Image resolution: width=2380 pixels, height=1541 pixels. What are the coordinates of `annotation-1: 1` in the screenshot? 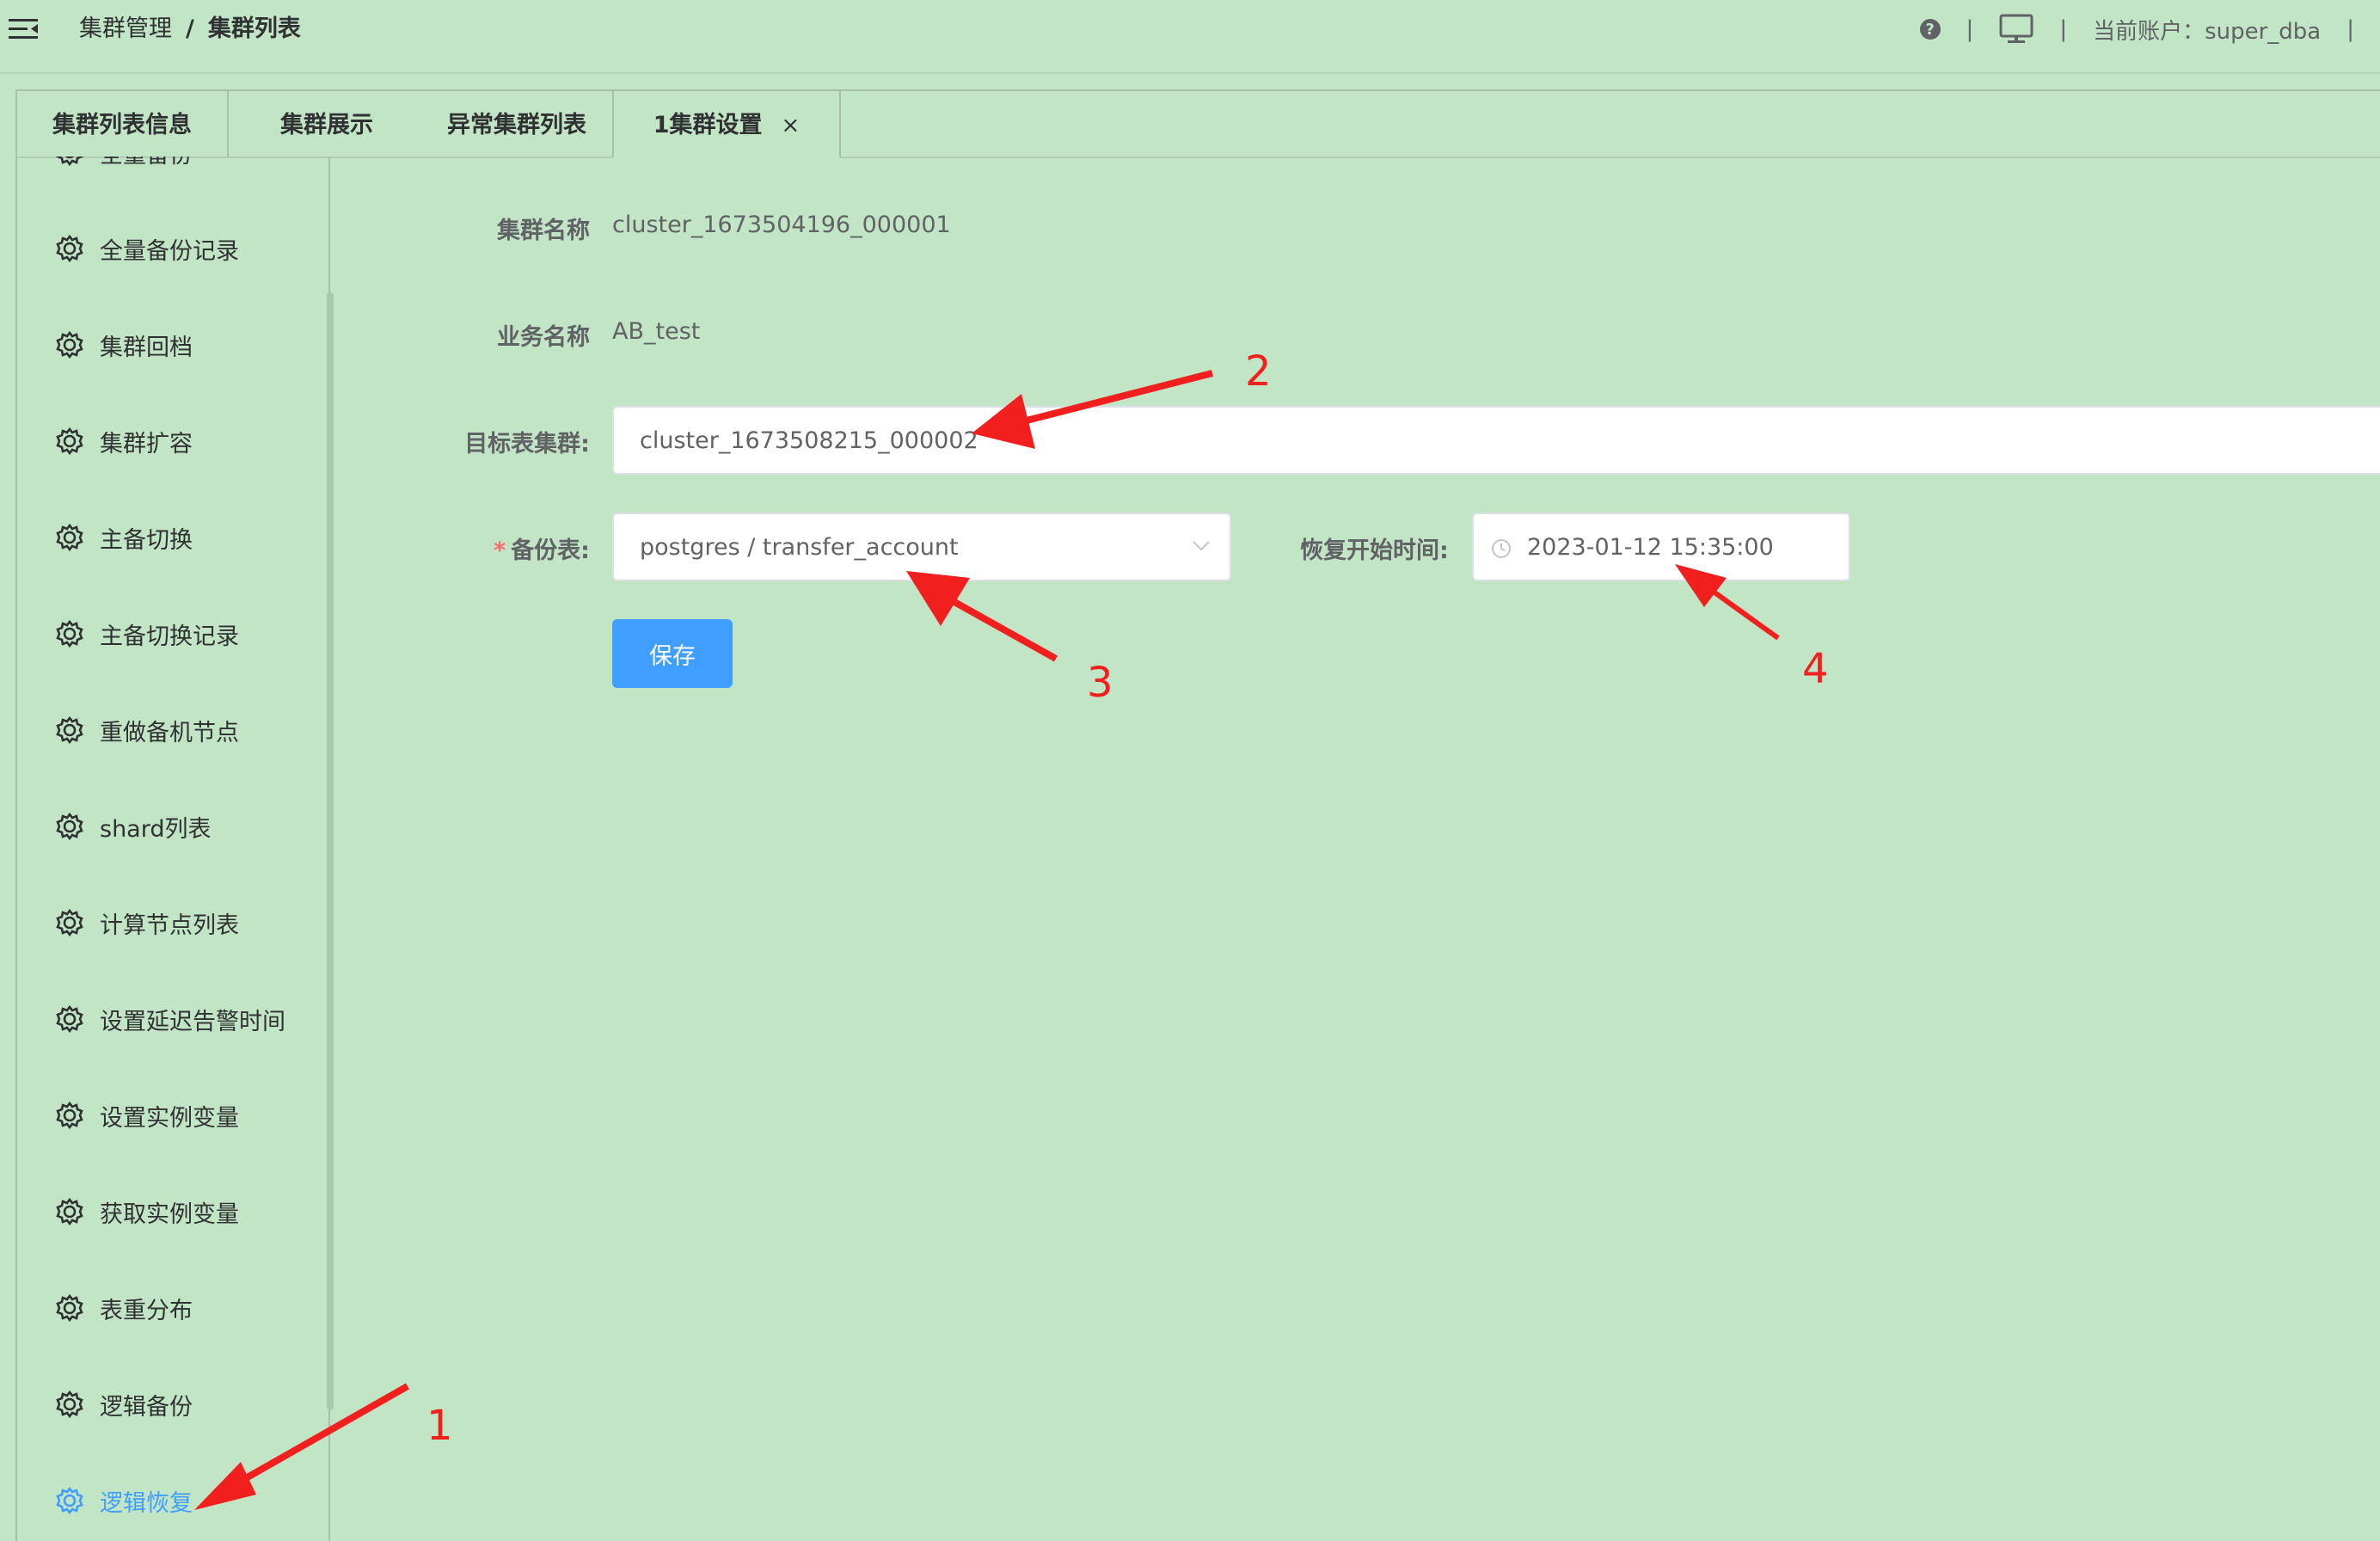 It's located at (439, 1426).